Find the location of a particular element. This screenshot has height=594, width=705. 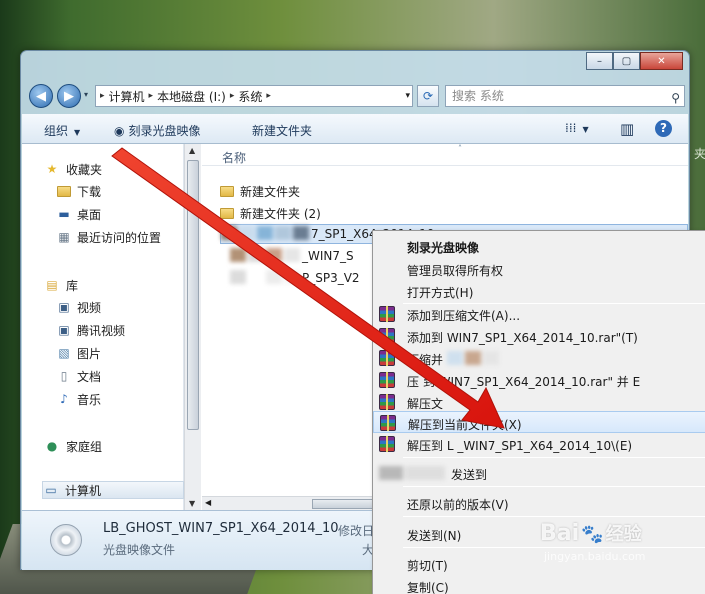

menu-label: 发送到 is located at coordinates (469, 475).